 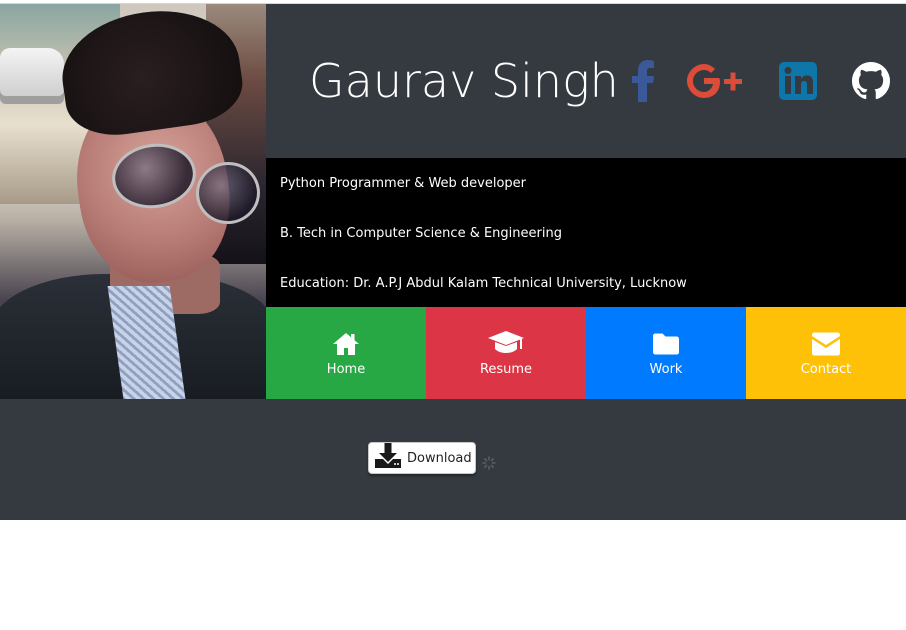 I want to click on info-role: Python Programmer & Web developer, so click(x=403, y=183).